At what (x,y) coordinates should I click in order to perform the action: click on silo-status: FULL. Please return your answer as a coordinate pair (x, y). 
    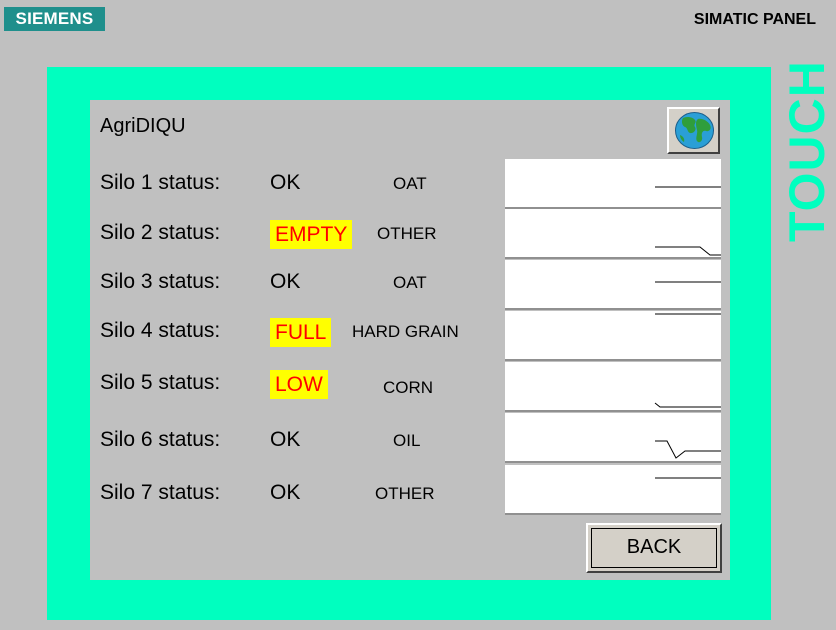
    Looking at the image, I should click on (301, 332).